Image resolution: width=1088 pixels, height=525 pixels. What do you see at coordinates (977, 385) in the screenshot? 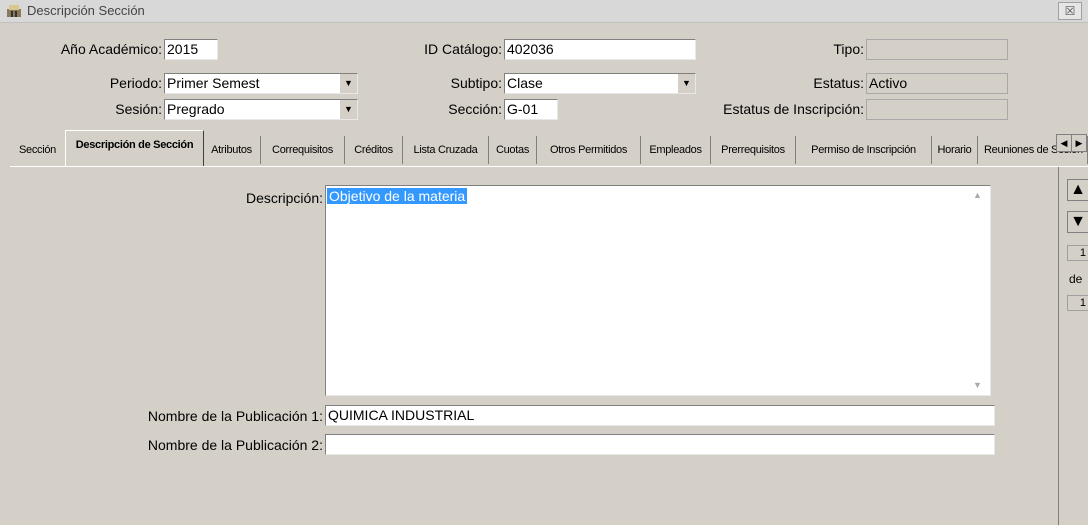
I see `scroll-down-icon: ▼` at bounding box center [977, 385].